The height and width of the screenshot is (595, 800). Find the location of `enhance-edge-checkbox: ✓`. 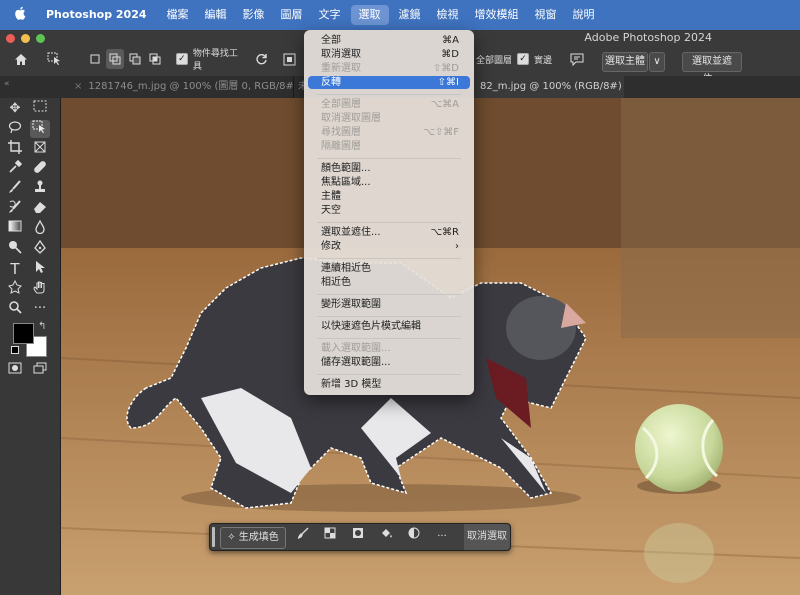

enhance-edge-checkbox: ✓ is located at coordinates (523, 59).